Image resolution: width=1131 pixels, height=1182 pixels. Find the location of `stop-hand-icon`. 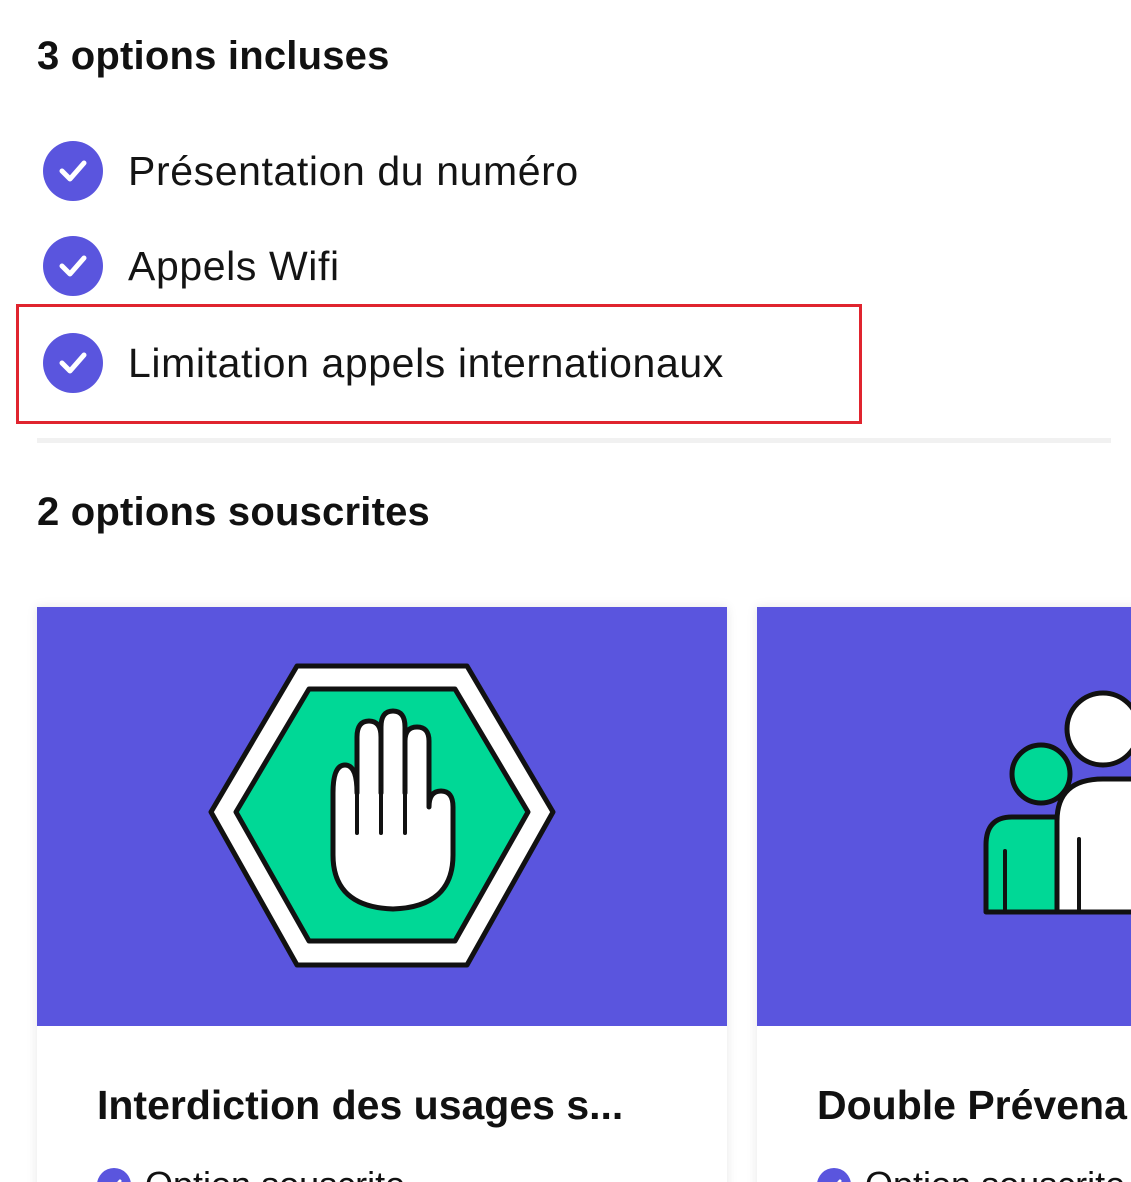

stop-hand-icon is located at coordinates (382, 815).